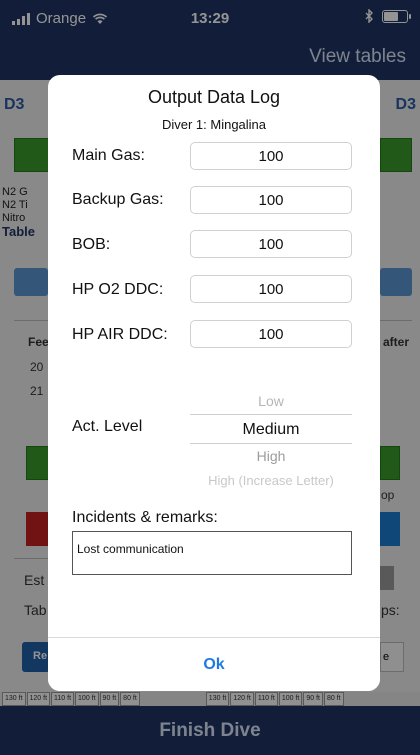 This screenshot has height=755, width=420. Describe the element at coordinates (271, 443) in the screenshot. I see `picker-divider-bottom` at that location.